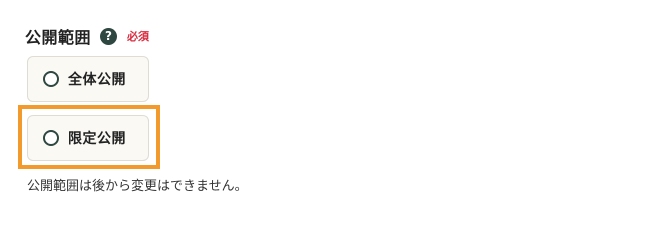 The image size is (668, 240). I want to click on question-circle-icon: ?, so click(109, 36).